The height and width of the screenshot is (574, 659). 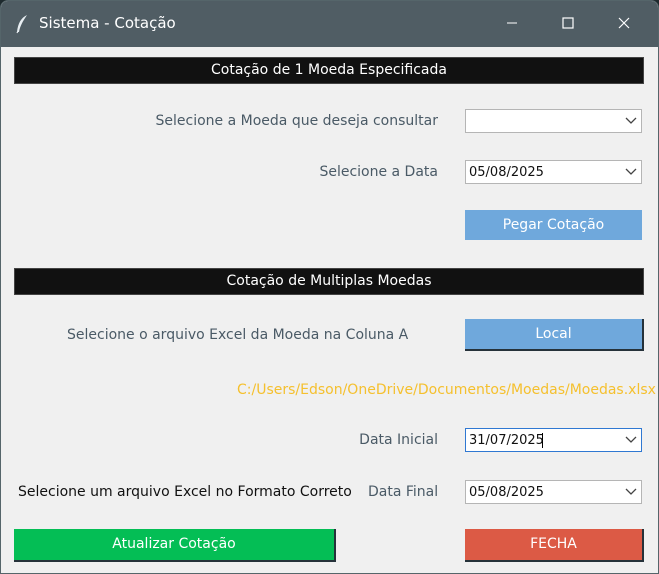 What do you see at coordinates (398, 440) in the screenshot?
I see `start-date-label: Data Inicial` at bounding box center [398, 440].